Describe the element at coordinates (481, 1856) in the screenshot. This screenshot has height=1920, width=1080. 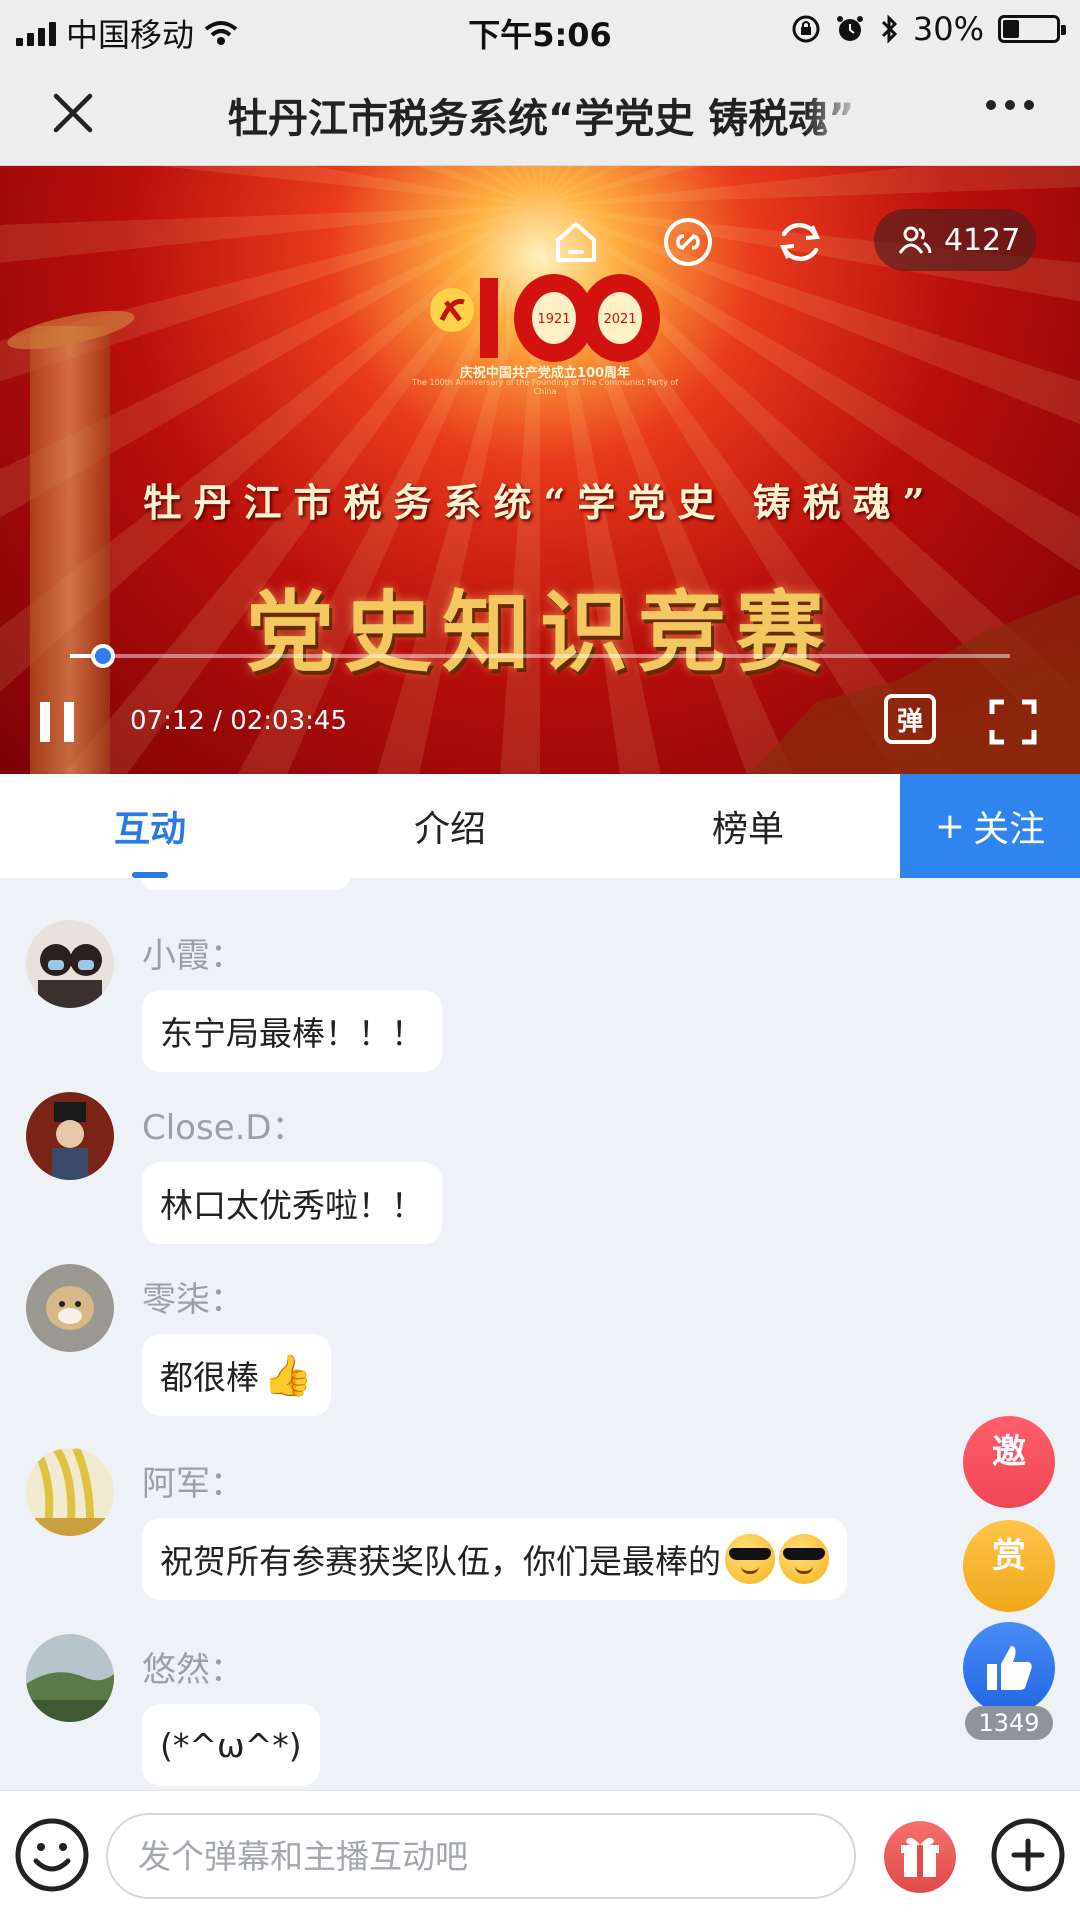
I see `danmu-input` at that location.